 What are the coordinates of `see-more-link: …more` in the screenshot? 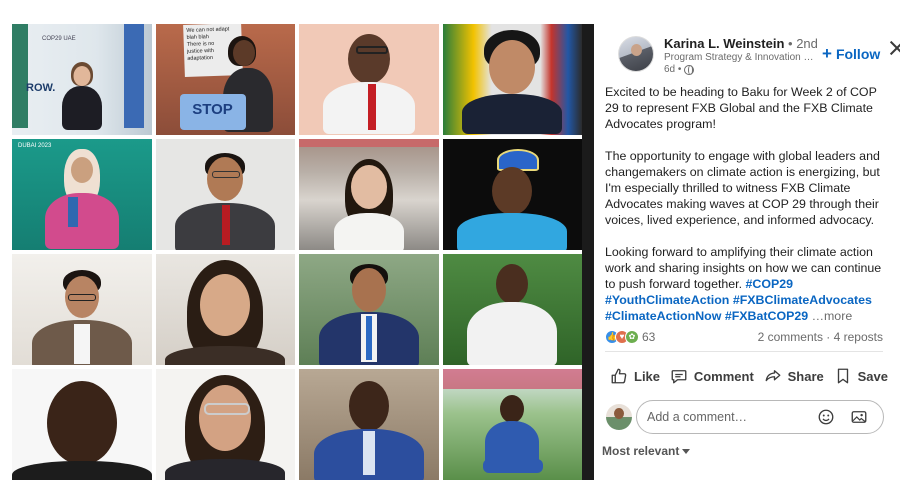 It's located at (832, 316).